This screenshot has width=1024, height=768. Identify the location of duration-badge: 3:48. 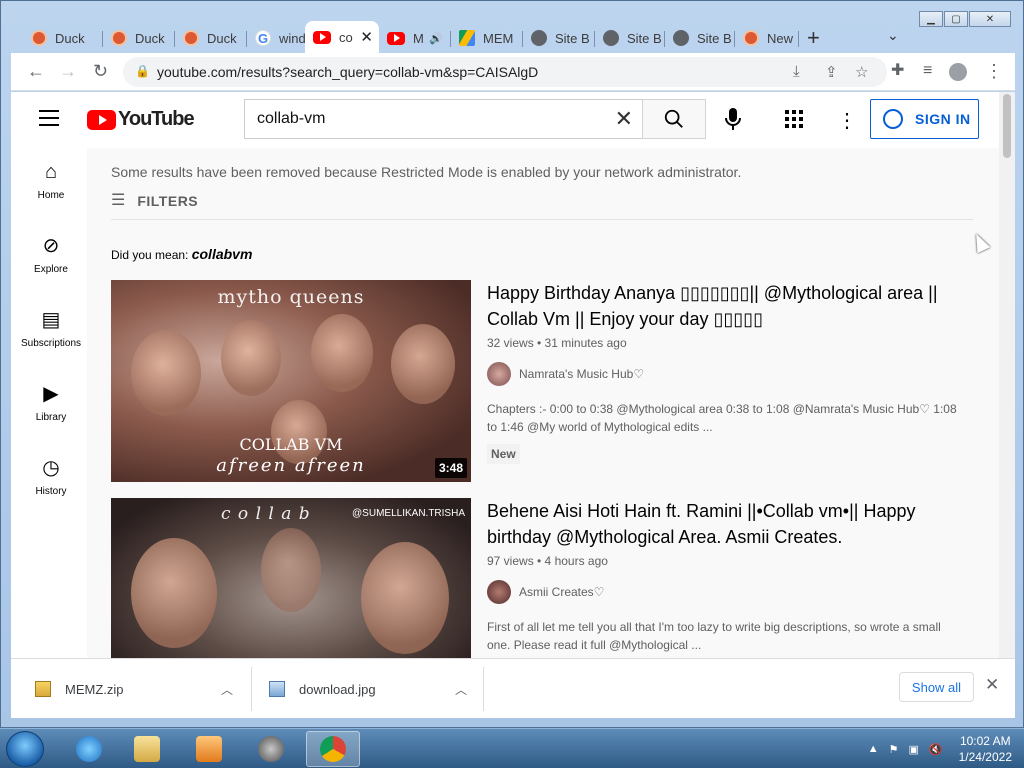
(450, 468).